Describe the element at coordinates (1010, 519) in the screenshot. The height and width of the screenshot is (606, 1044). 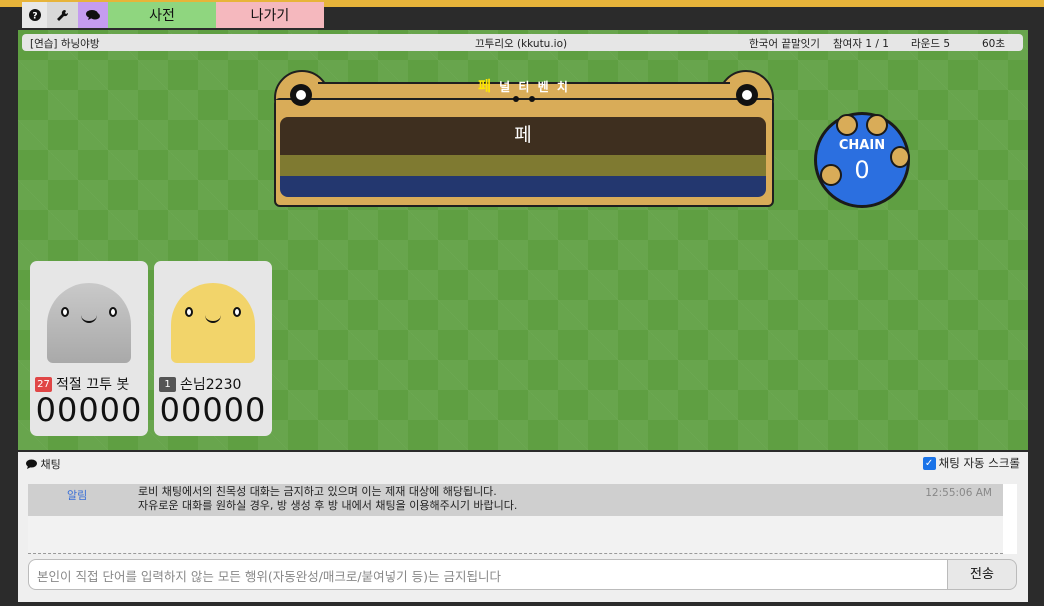
I see `chat-scrollbar` at that location.